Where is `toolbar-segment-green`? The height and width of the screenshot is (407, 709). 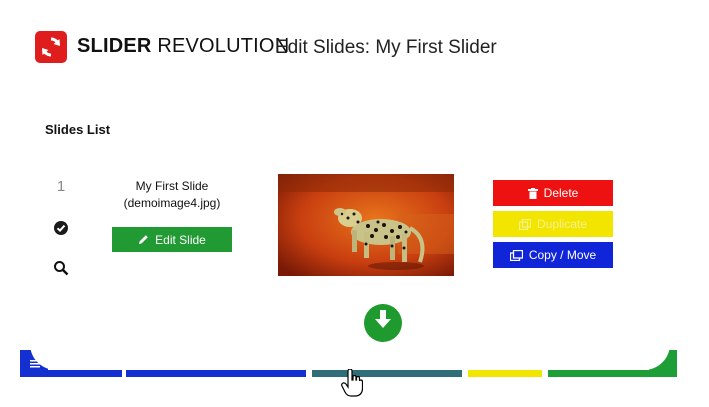 toolbar-segment-green is located at coordinates (603, 373).